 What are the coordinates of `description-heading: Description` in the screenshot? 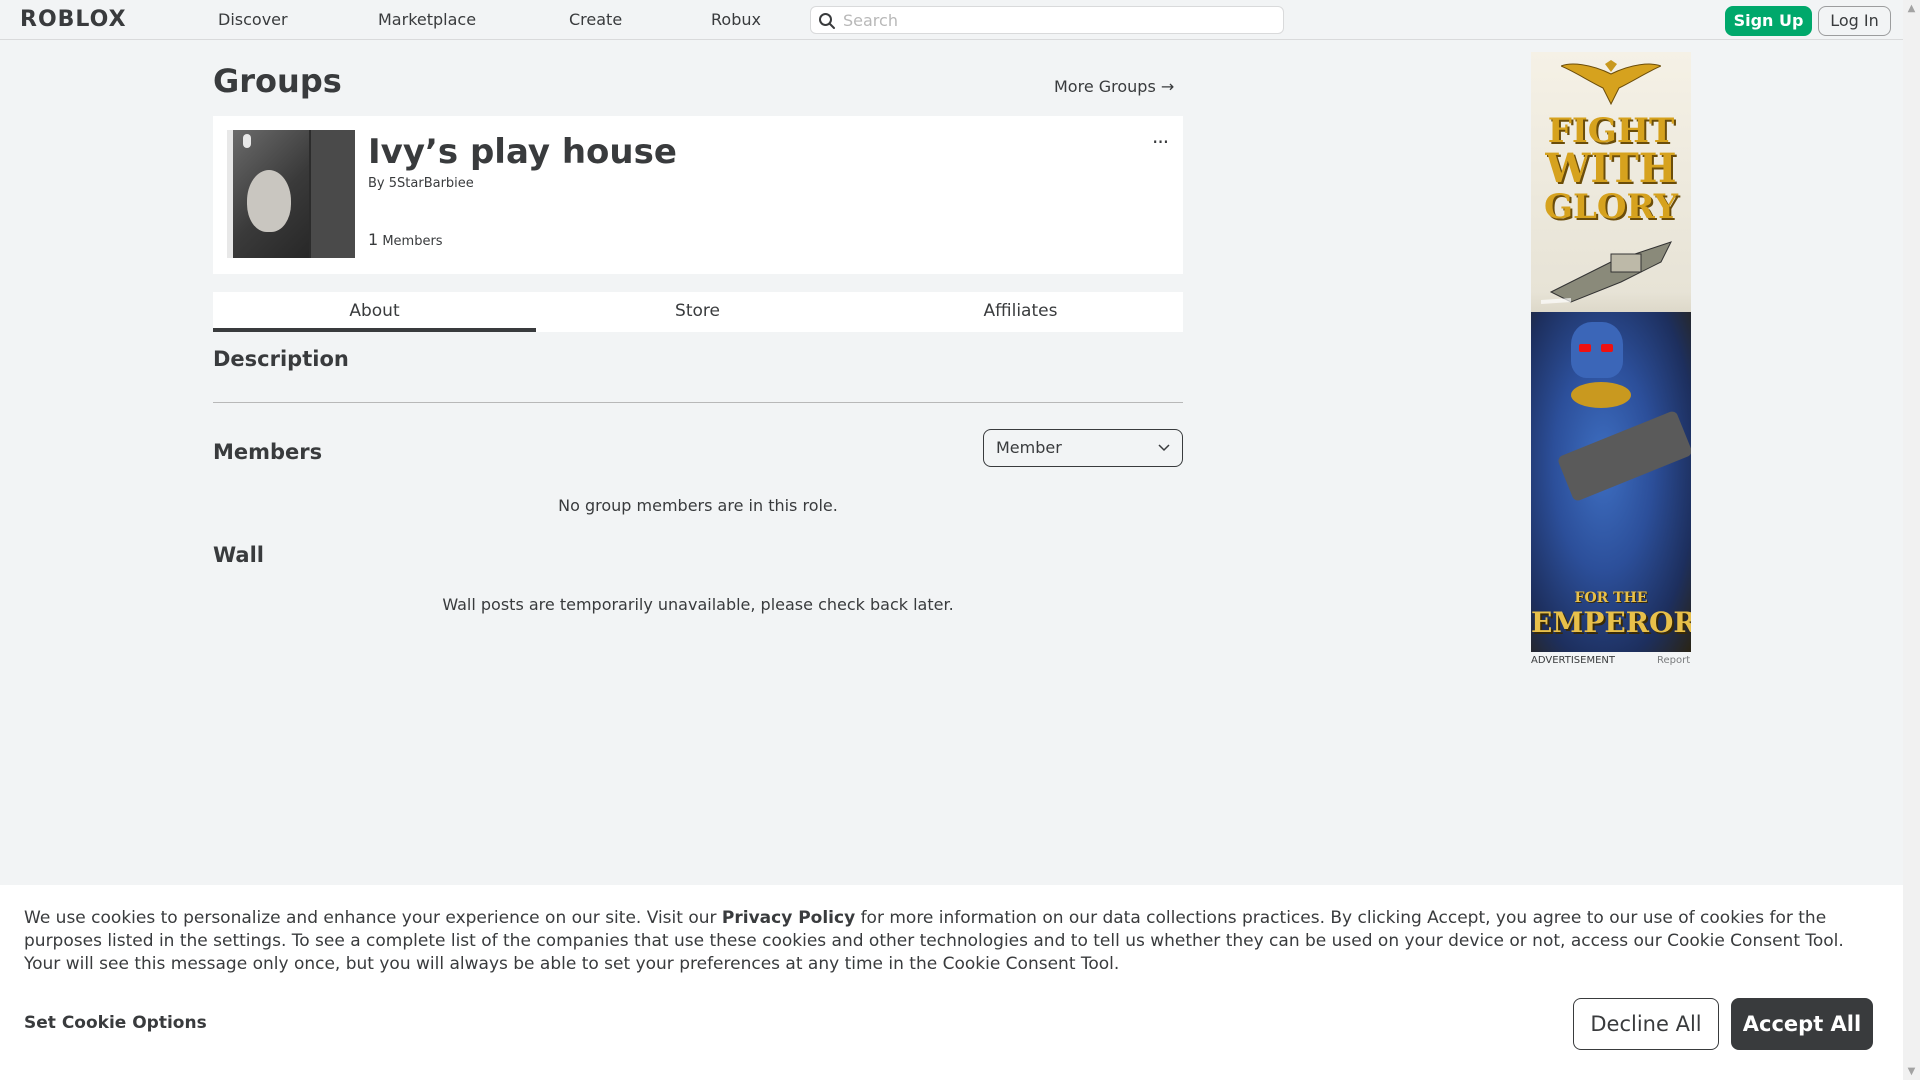 It's located at (281, 359).